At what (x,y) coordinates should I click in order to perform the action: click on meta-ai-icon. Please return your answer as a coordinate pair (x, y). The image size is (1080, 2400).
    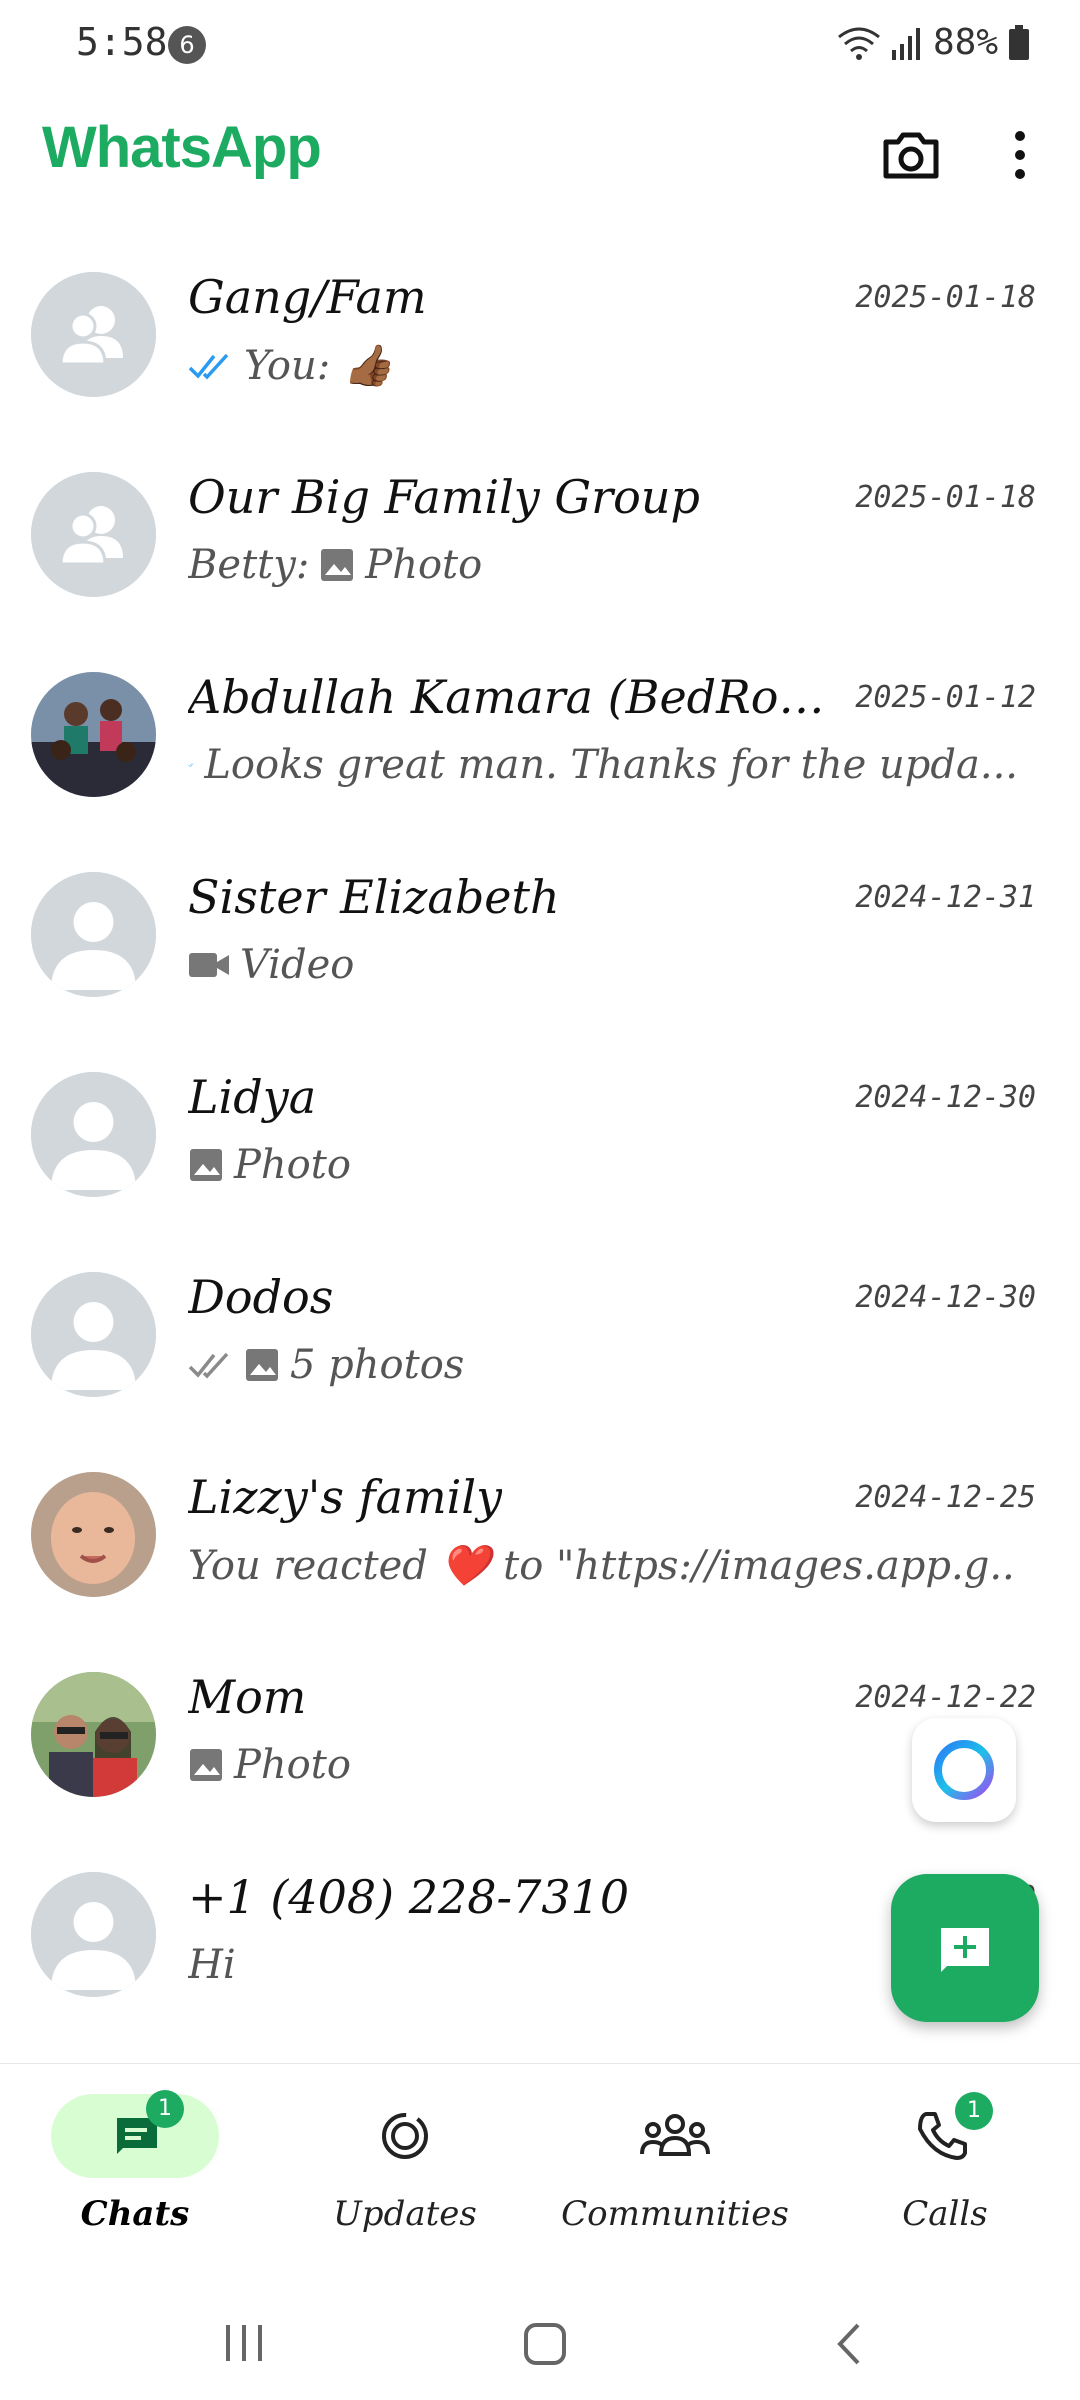
    Looking at the image, I should click on (964, 1770).